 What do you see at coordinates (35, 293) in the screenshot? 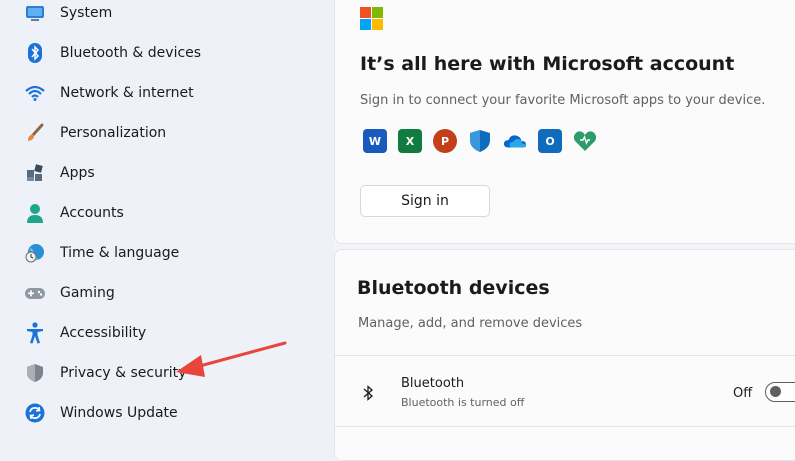
I see `gamepad-icon` at bounding box center [35, 293].